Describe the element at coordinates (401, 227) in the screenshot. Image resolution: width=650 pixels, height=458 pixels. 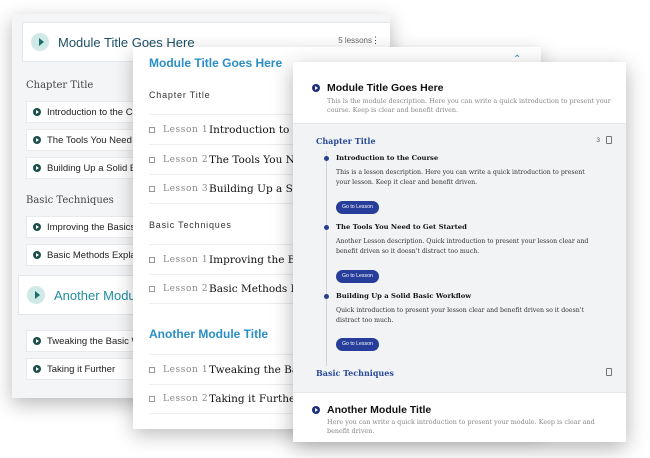
I see `lesson-title: The Tools You Need to Get Started` at that location.